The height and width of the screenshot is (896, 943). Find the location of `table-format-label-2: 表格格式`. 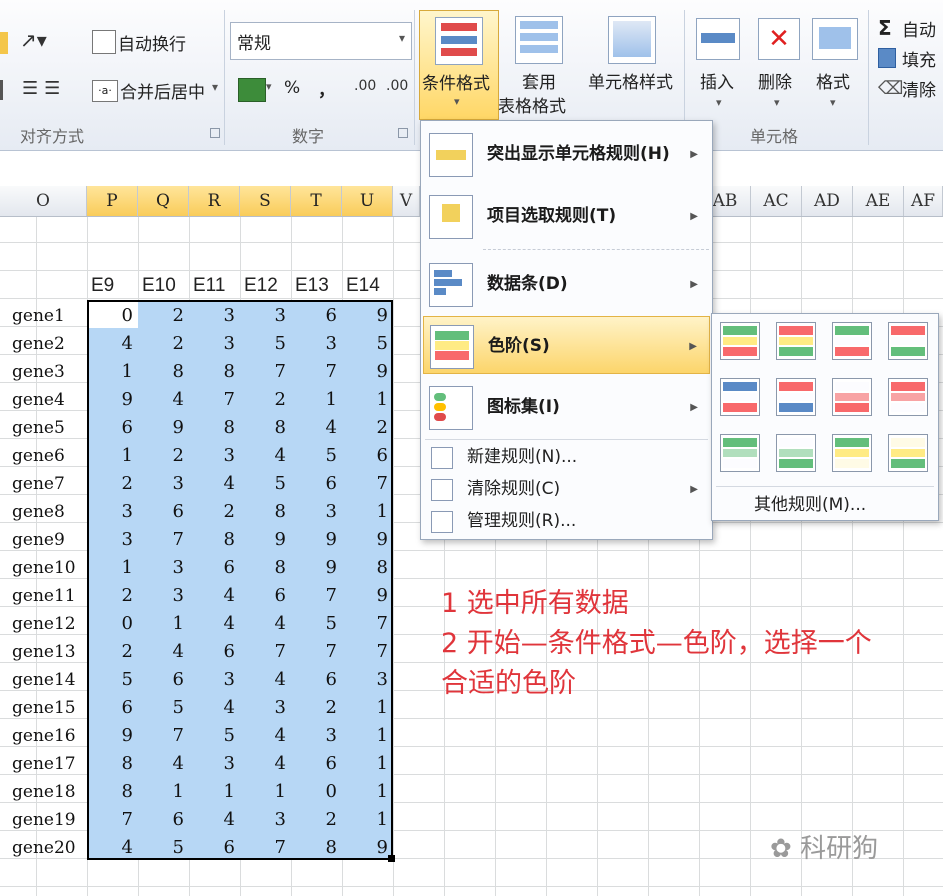

table-format-label-2: 表格格式 is located at coordinates (532, 104).